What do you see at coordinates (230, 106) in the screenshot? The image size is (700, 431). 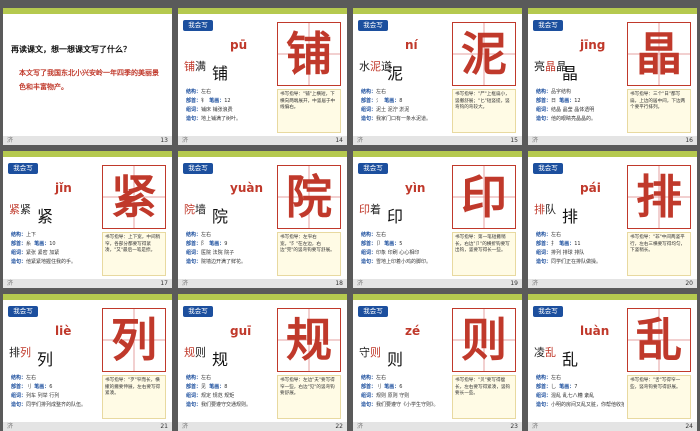 I see `char-info: 结构：左右 部首：钅 笔画：12 组词：铺床 铺张浪费 造句：地上铺满了树叶。` at bounding box center [230, 106].